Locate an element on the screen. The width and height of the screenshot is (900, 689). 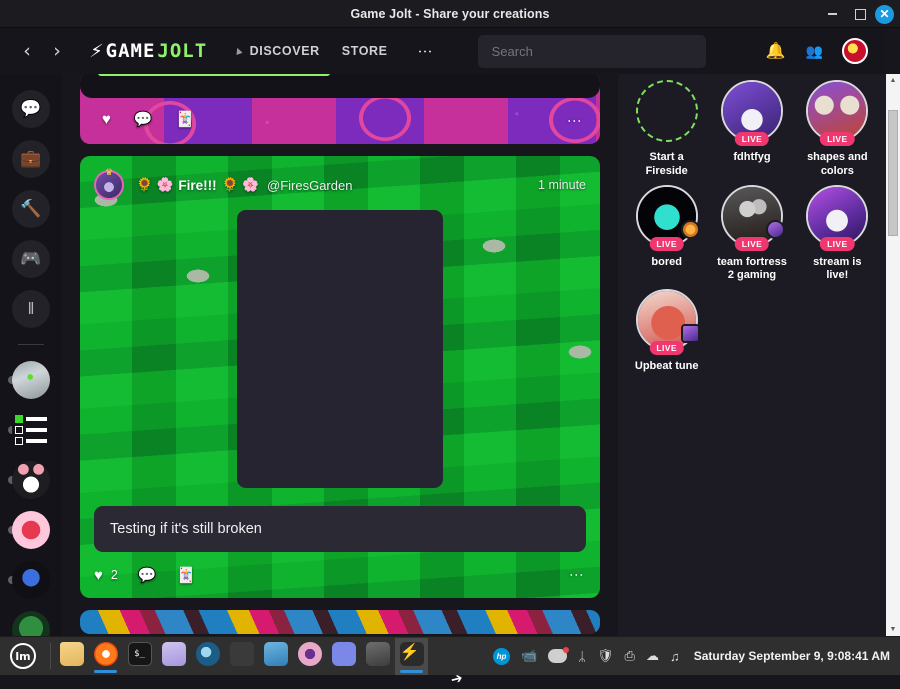
taskbar-clock: Saturday September 9, 9:08:41 AM is located at coordinates (792, 656).